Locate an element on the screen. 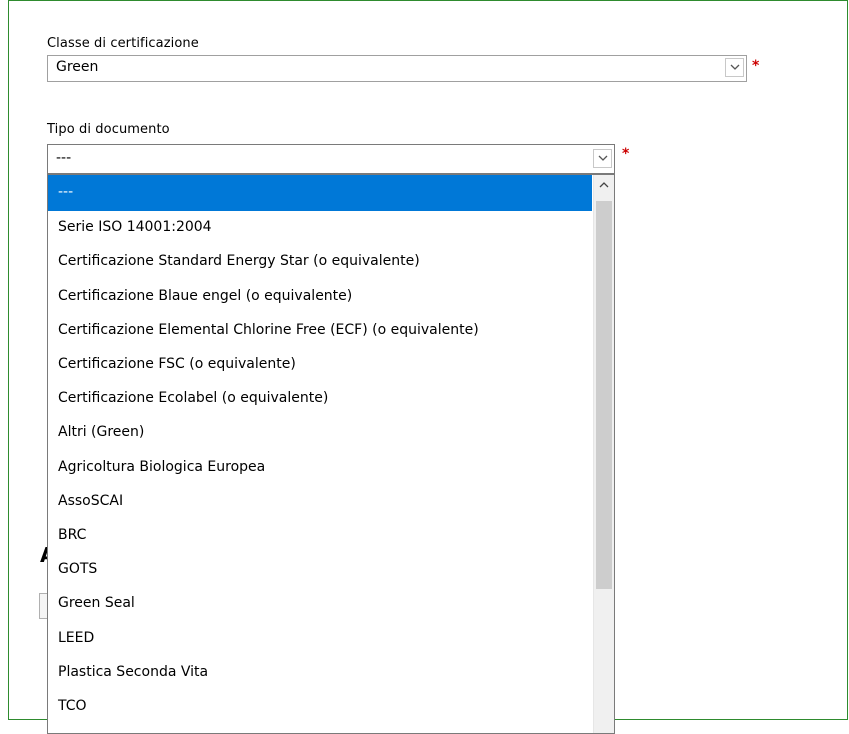  dropdown-scrollbar is located at coordinates (603, 454).